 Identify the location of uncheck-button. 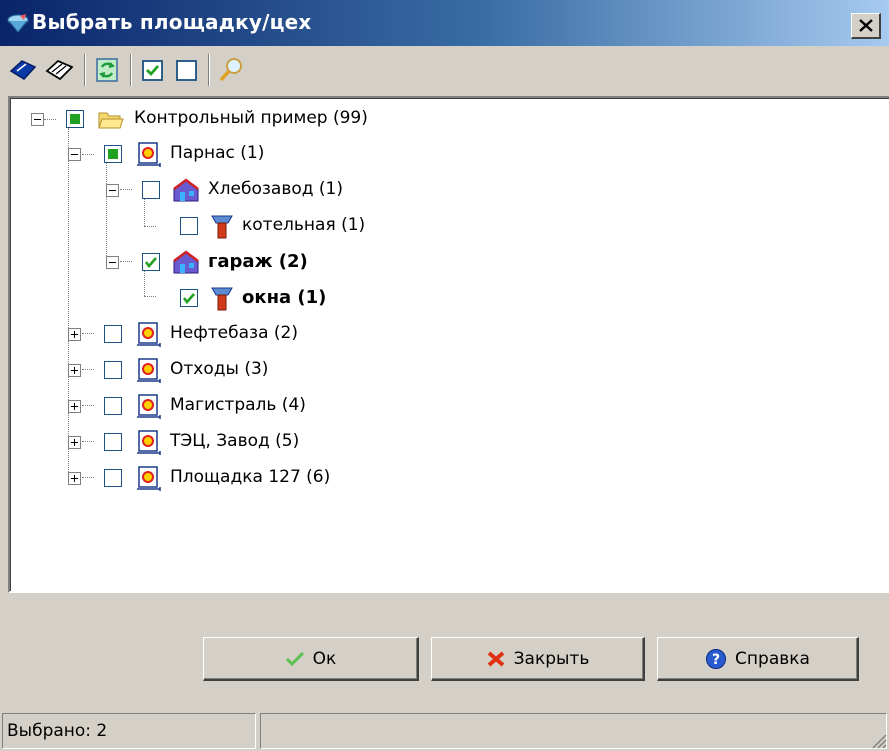
(187, 70).